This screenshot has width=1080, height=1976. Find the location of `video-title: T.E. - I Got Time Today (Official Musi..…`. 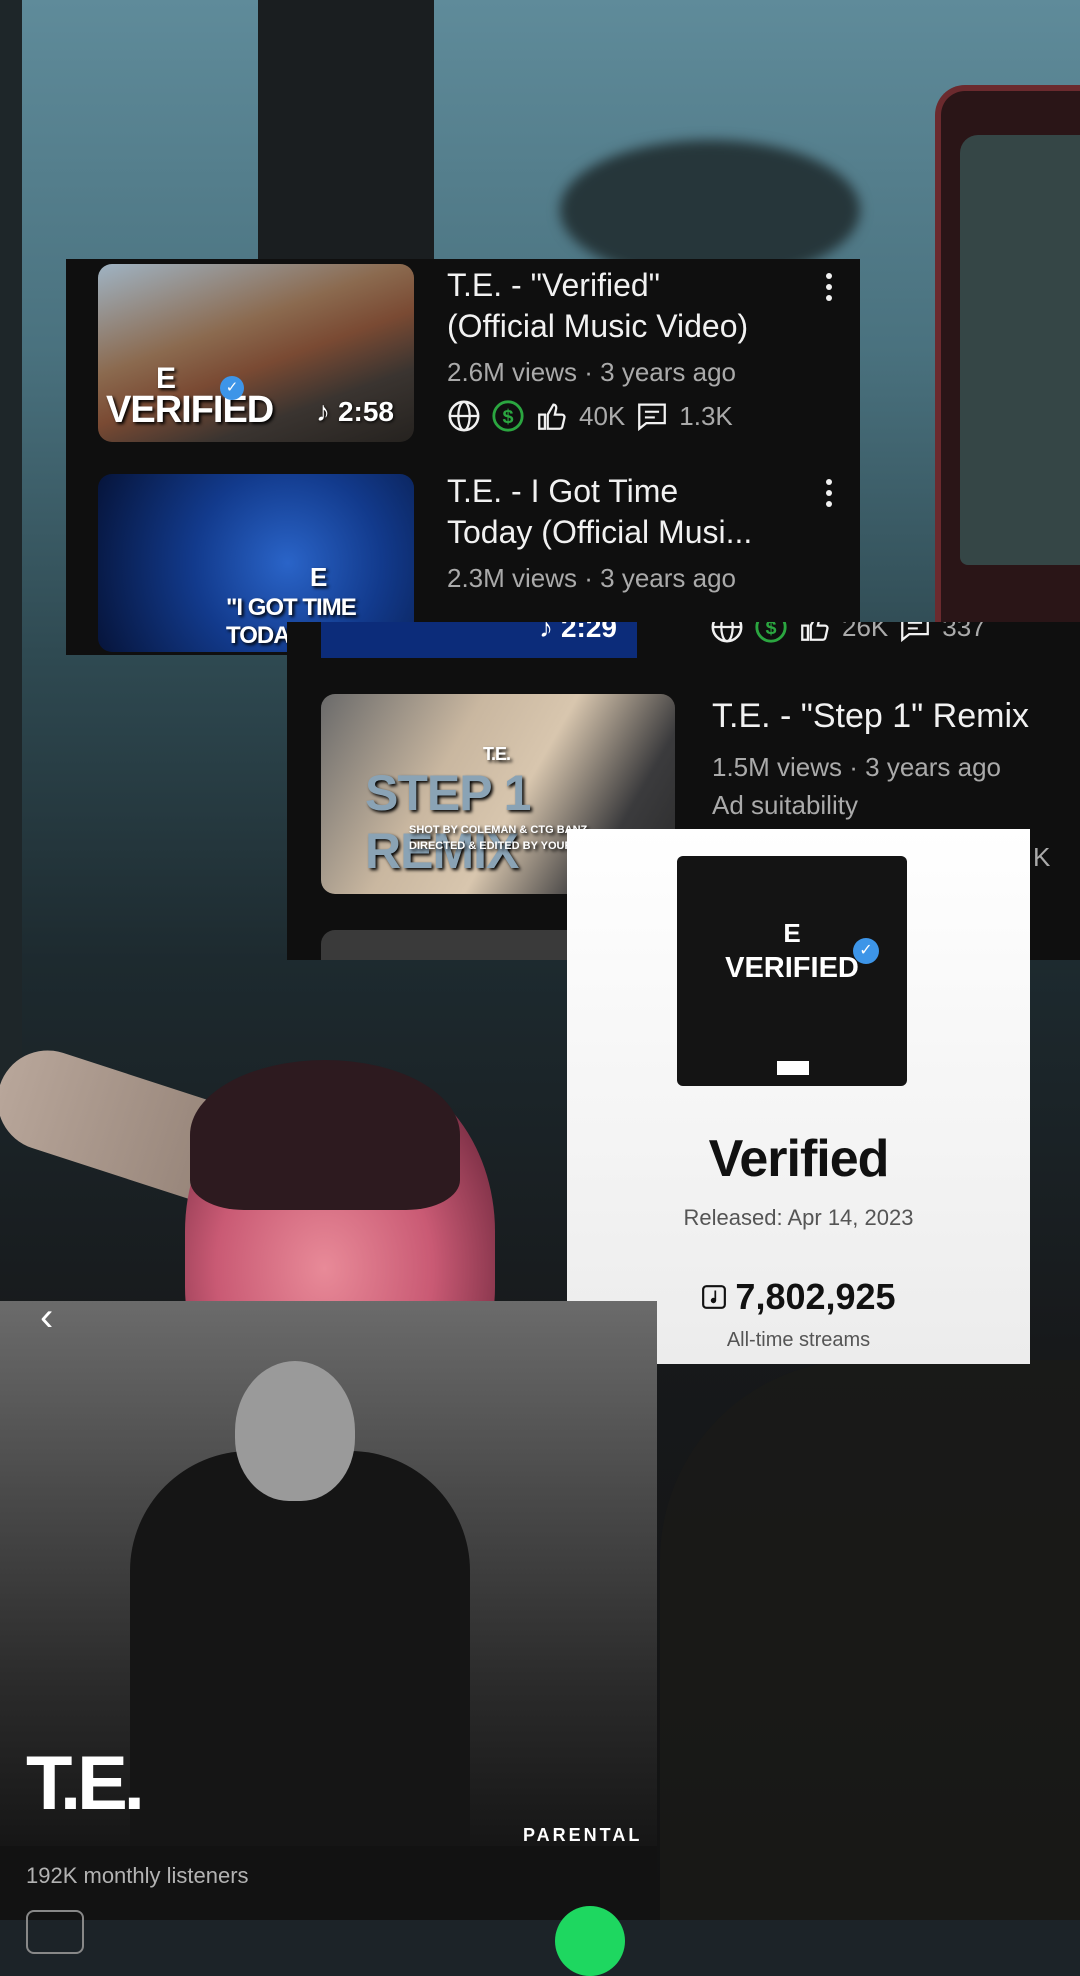

video-title: T.E. - I Got Time Today (Official Musi..… is located at coordinates (599, 512).